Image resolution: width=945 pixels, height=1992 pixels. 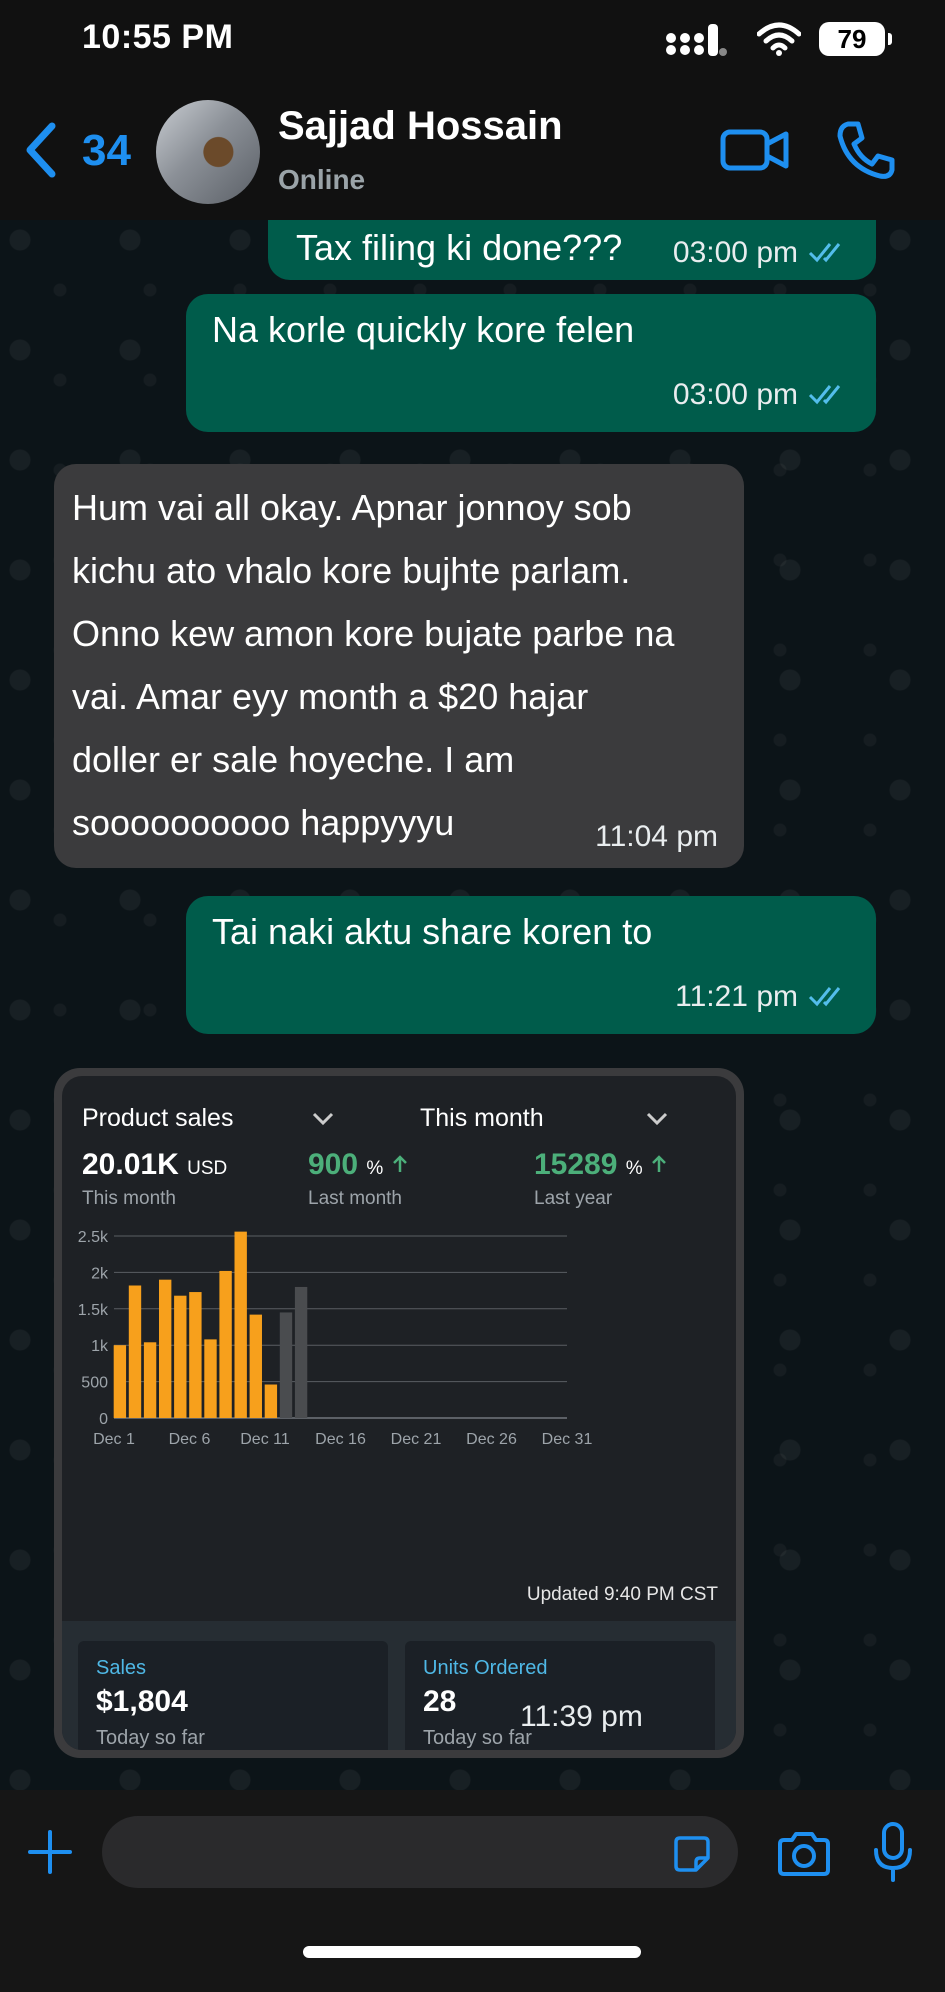 I want to click on phone-call-icon, so click(x=866, y=150).